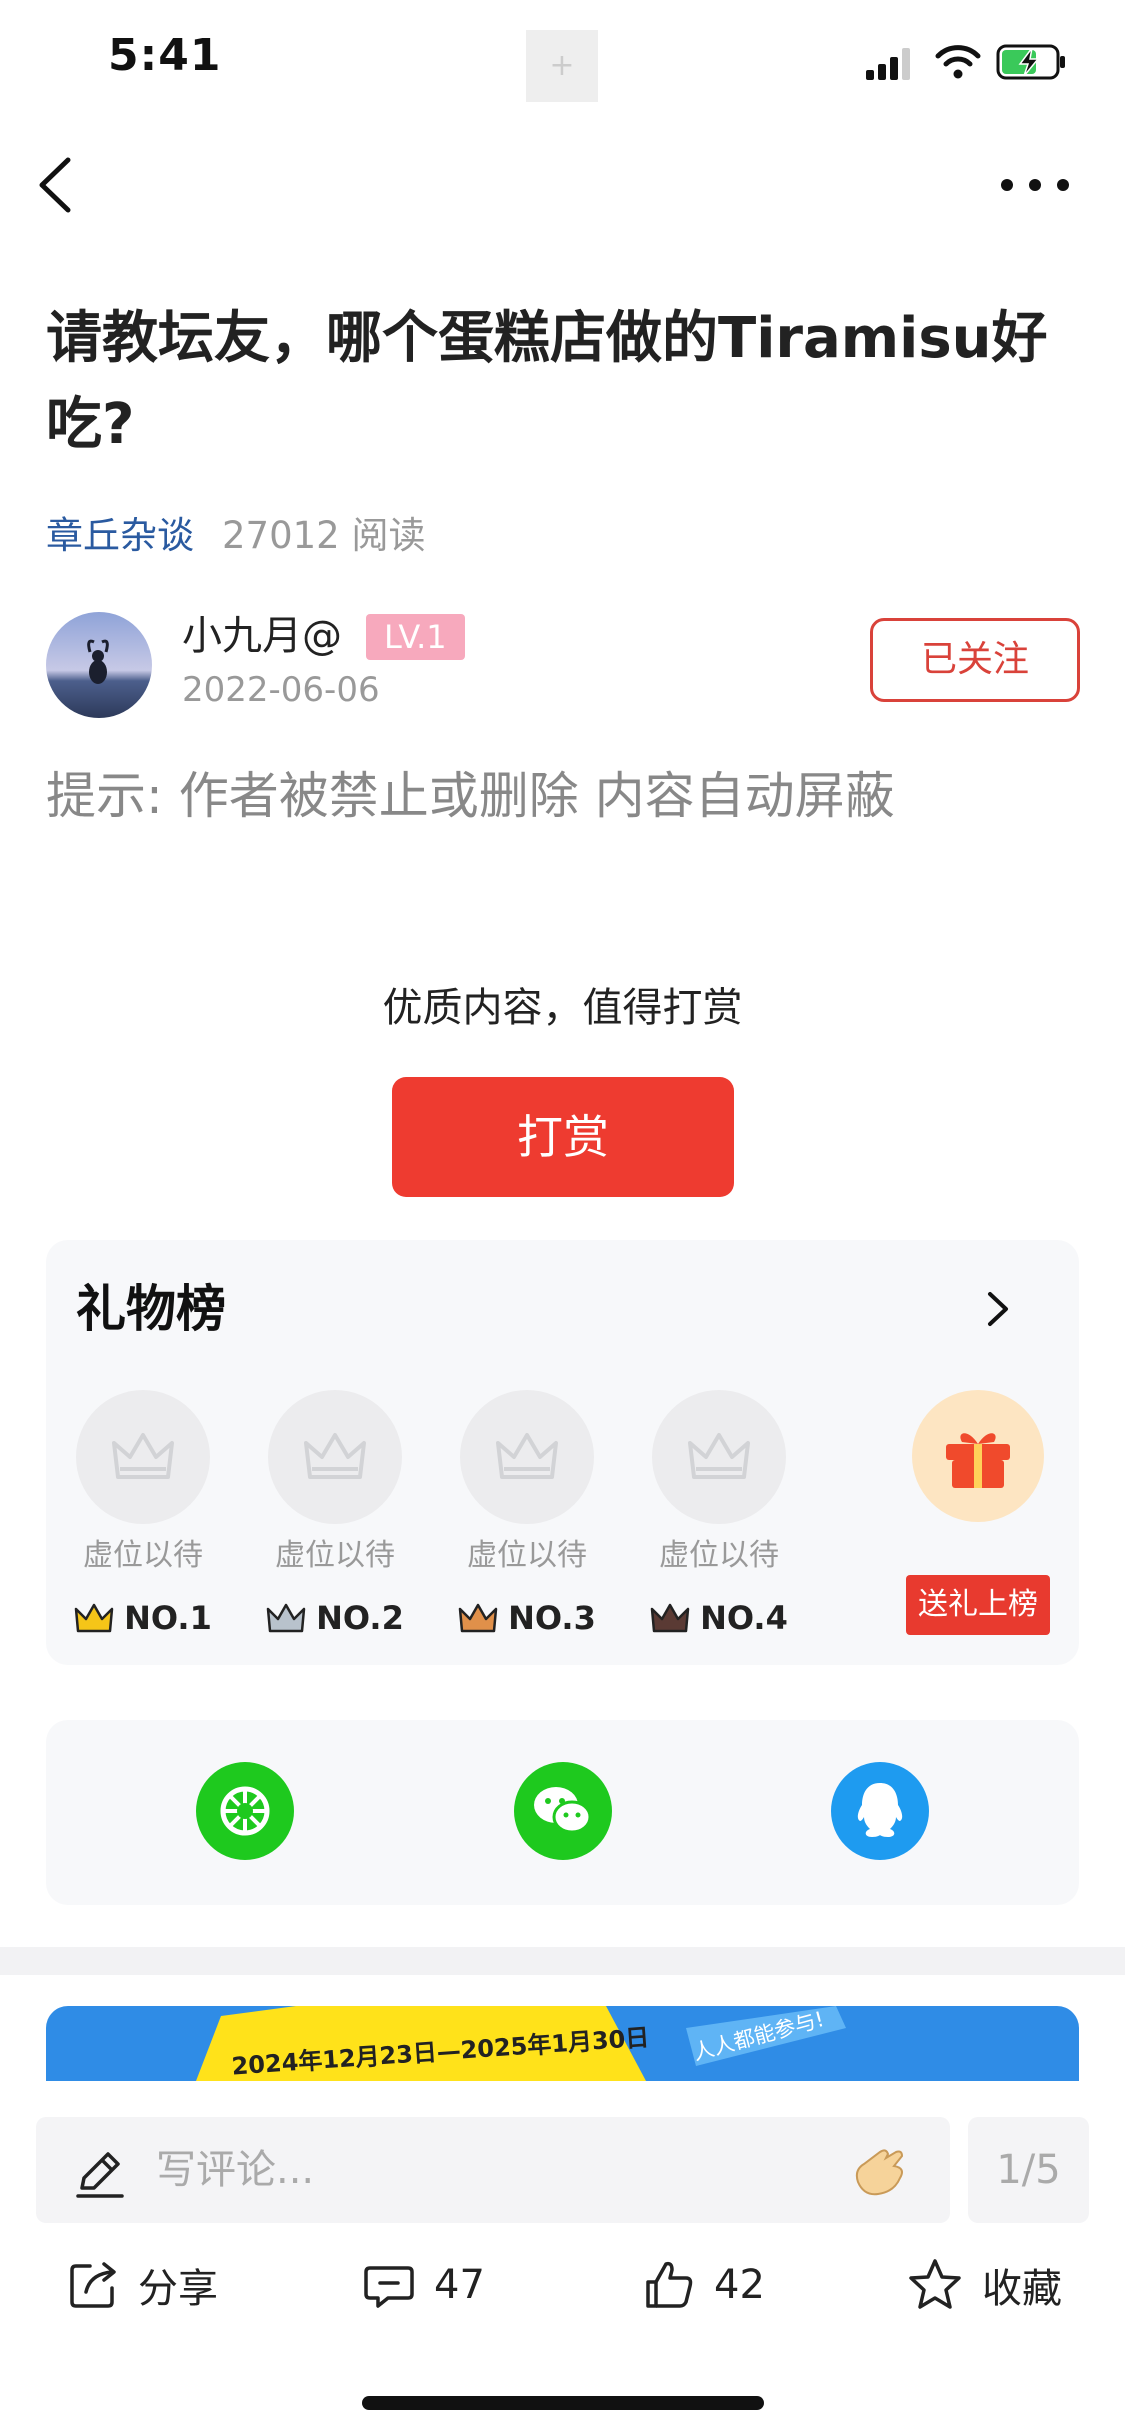 The height and width of the screenshot is (2436, 1125). I want to click on gift-slot-rank-text: NO.3, so click(552, 1618).